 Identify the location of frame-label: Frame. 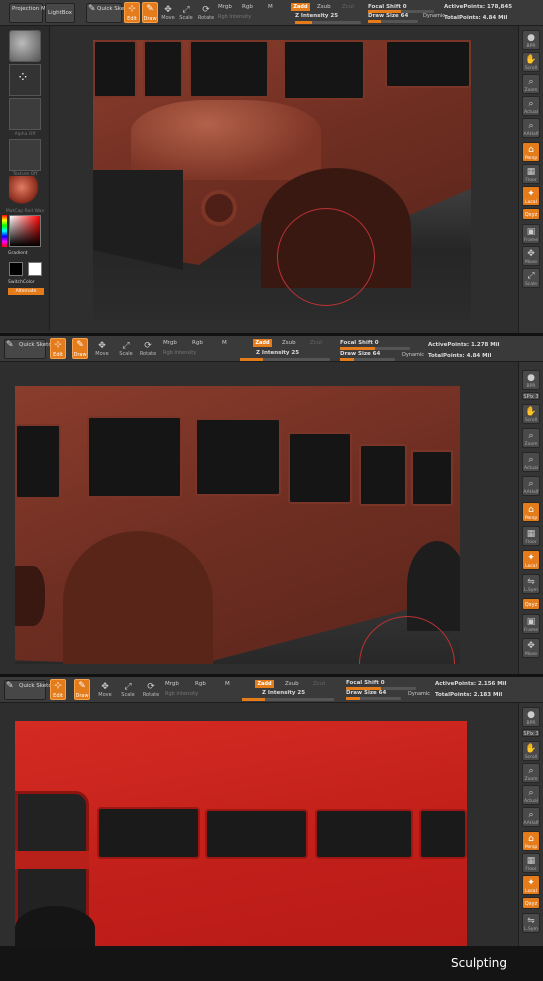
(531, 630).